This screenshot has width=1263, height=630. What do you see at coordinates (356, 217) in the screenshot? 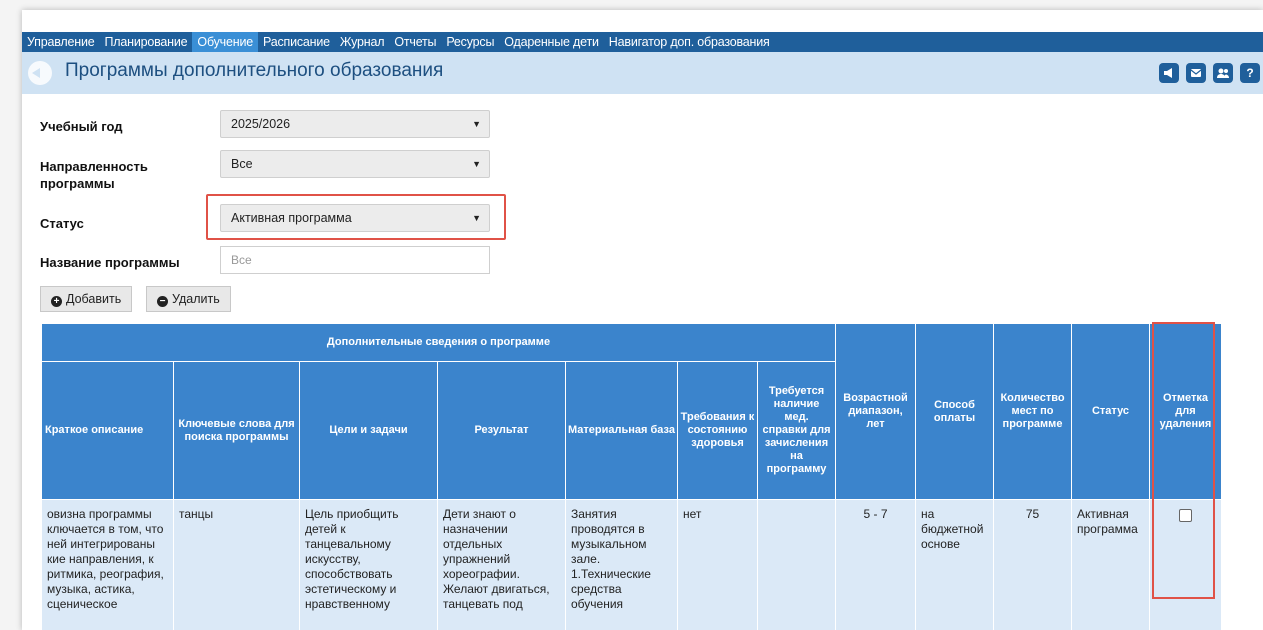
I see `status-highlight-box` at bounding box center [356, 217].